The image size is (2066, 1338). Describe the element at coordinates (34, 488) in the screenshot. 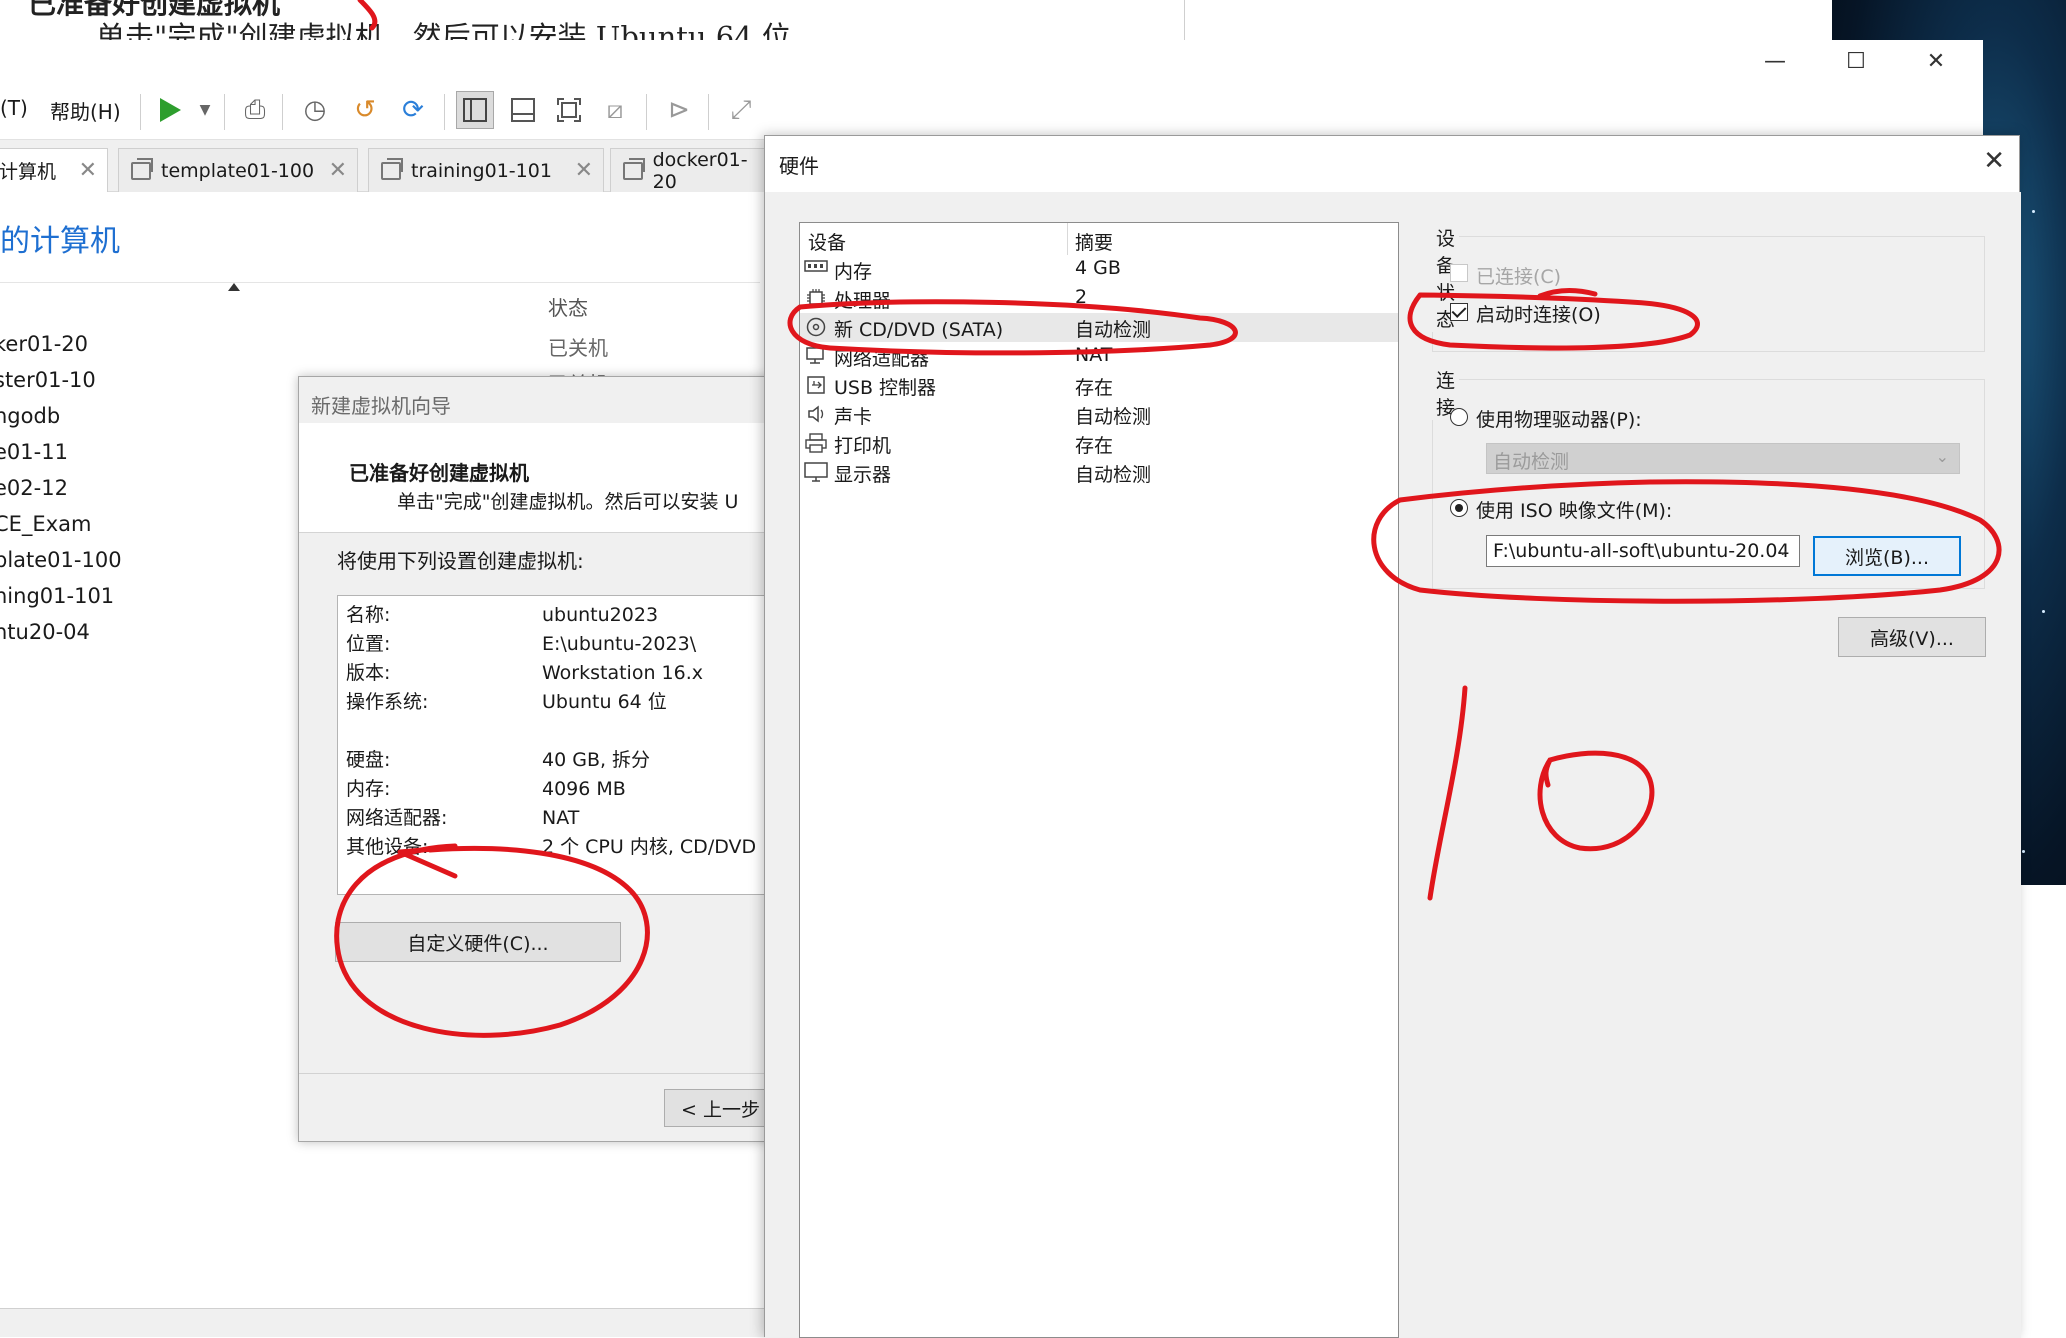

I see `vm-list-item: e02-12` at that location.